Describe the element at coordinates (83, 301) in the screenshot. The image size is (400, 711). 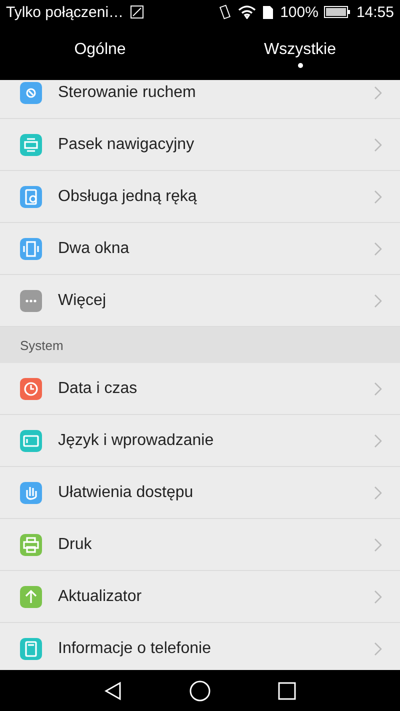
I see `item-label: Więcej` at that location.